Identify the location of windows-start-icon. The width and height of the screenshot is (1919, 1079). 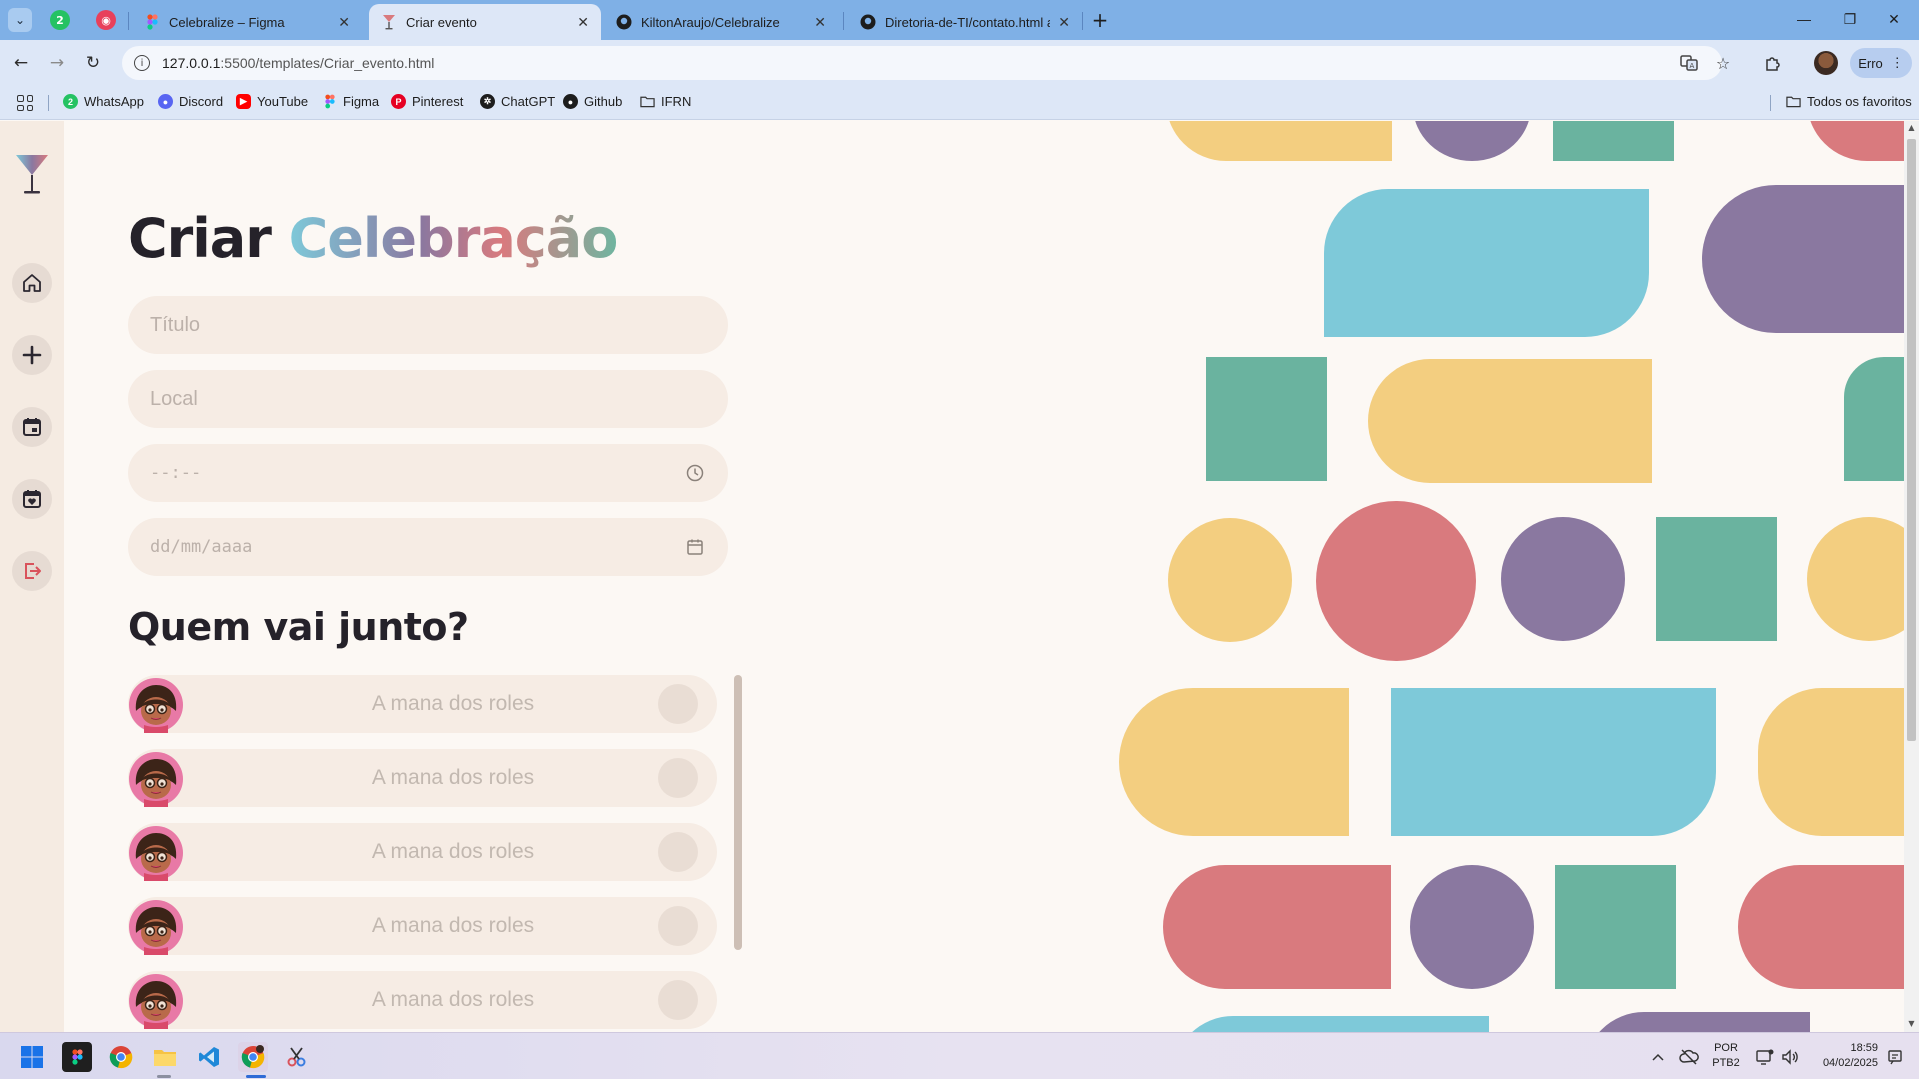
(32, 1057).